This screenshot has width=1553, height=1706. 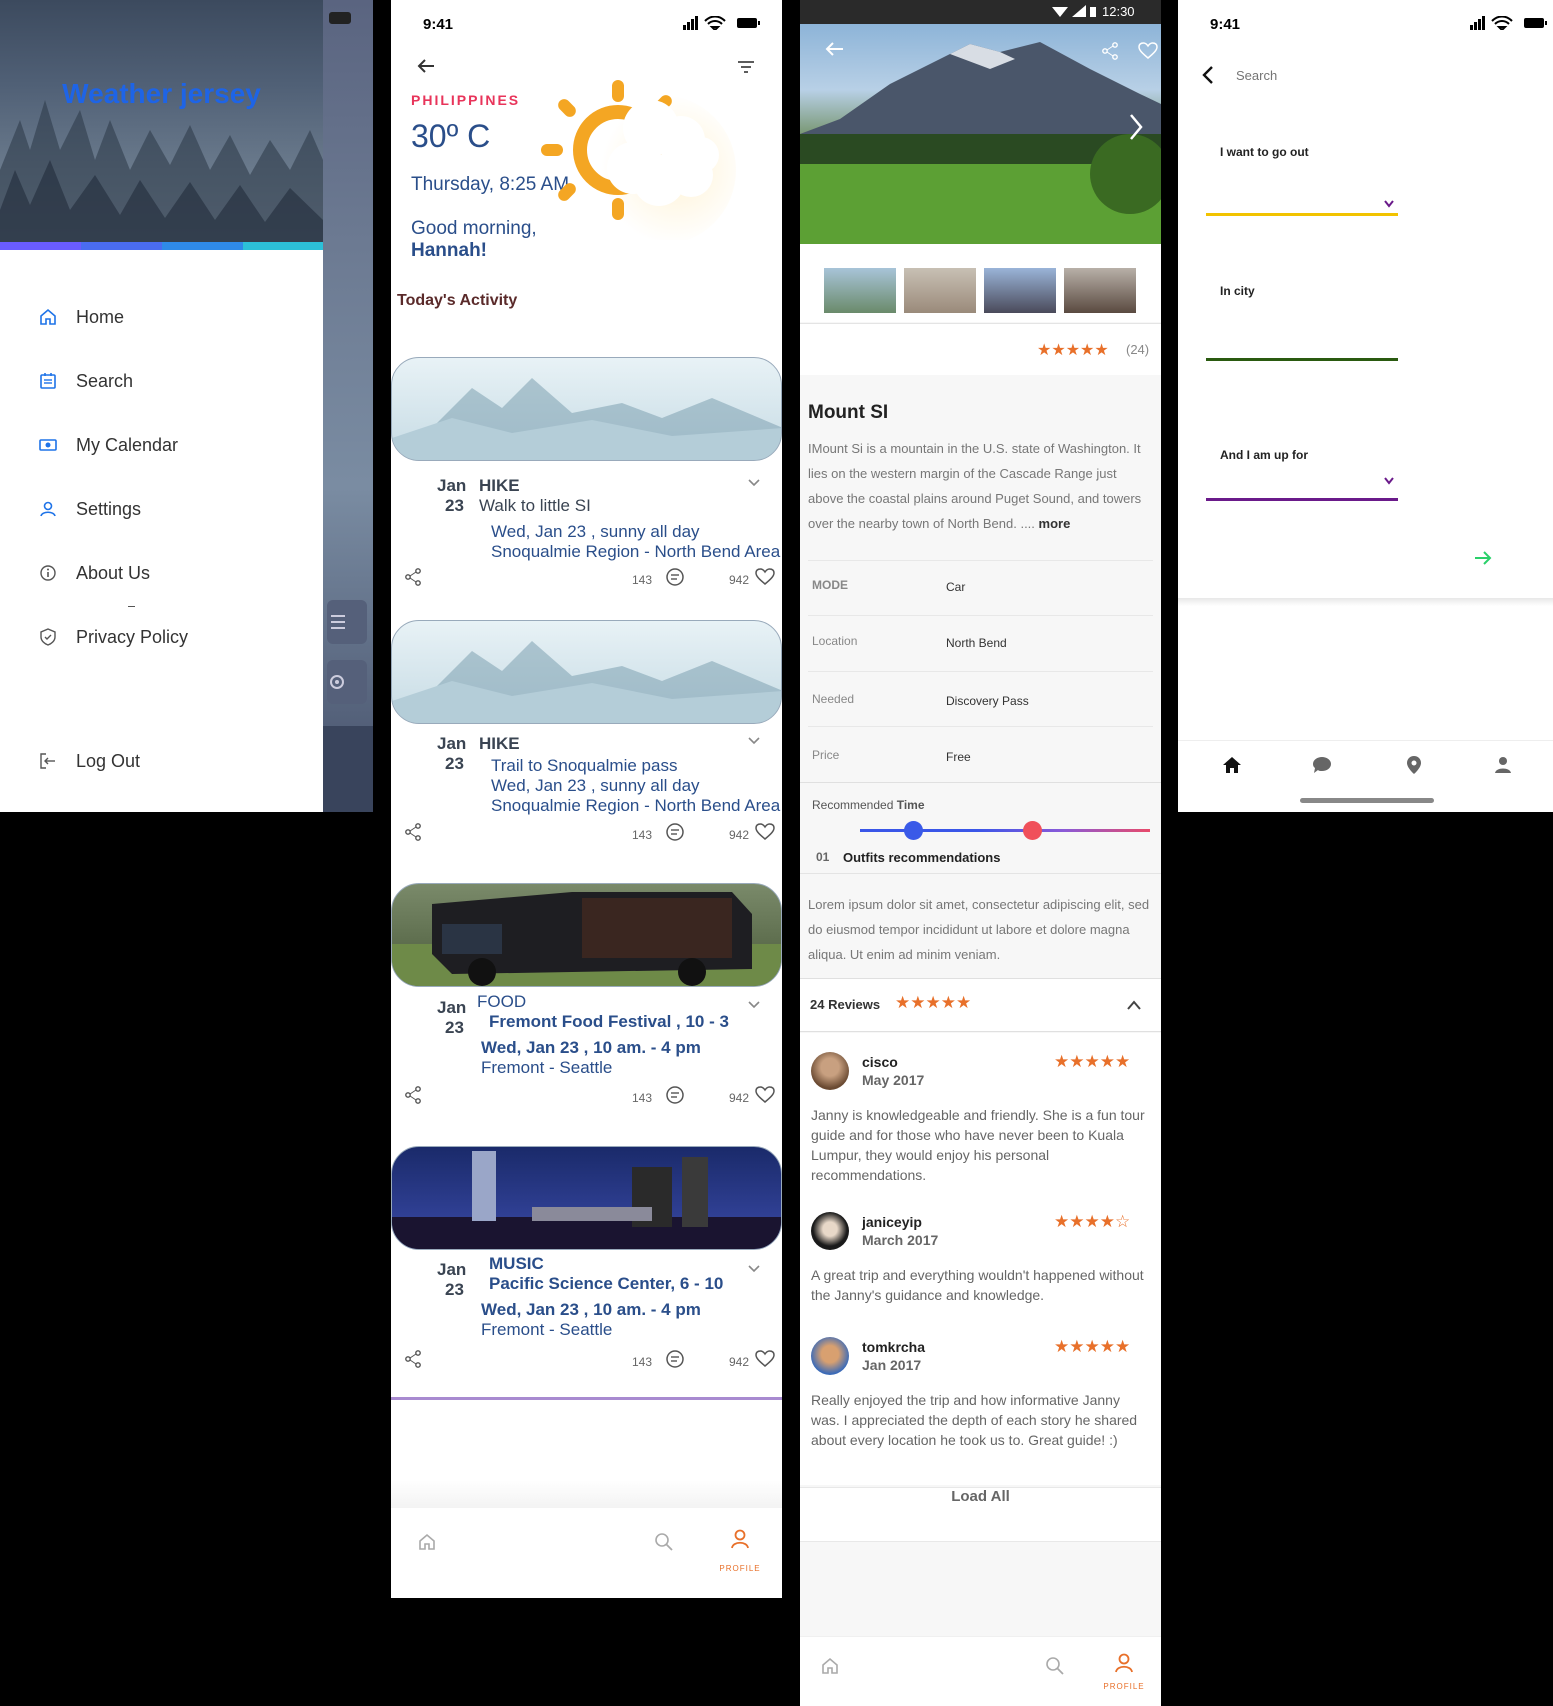 I want to click on menu-item-home: Home, so click(x=81, y=317).